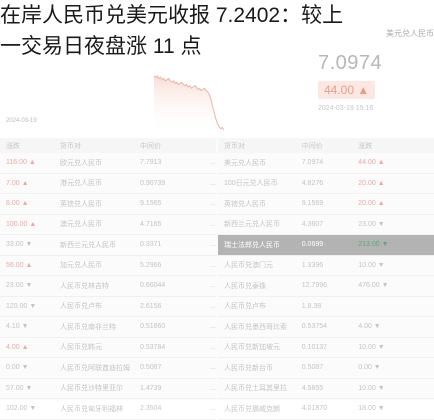  Describe the element at coordinates (326, 225) in the screenshot. I see `table-row: 新西兰元兑人民币 4.3607 23.00 ▼` at that location.